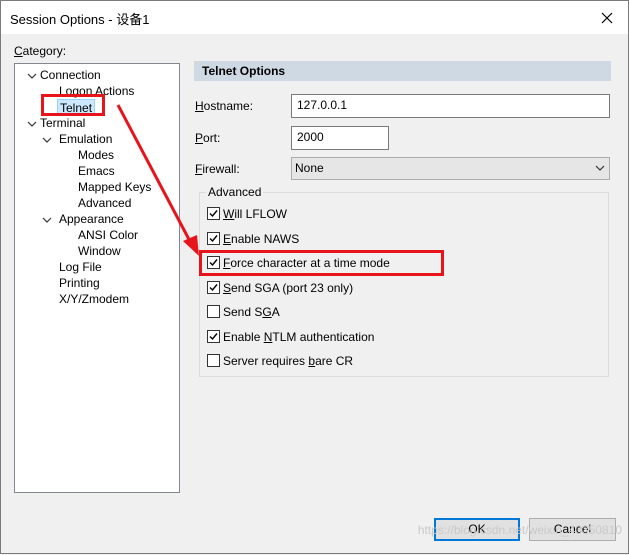 This screenshot has width=629, height=555. Describe the element at coordinates (157, 180) in the screenshot. I see `annotation-arrow-icon` at that location.